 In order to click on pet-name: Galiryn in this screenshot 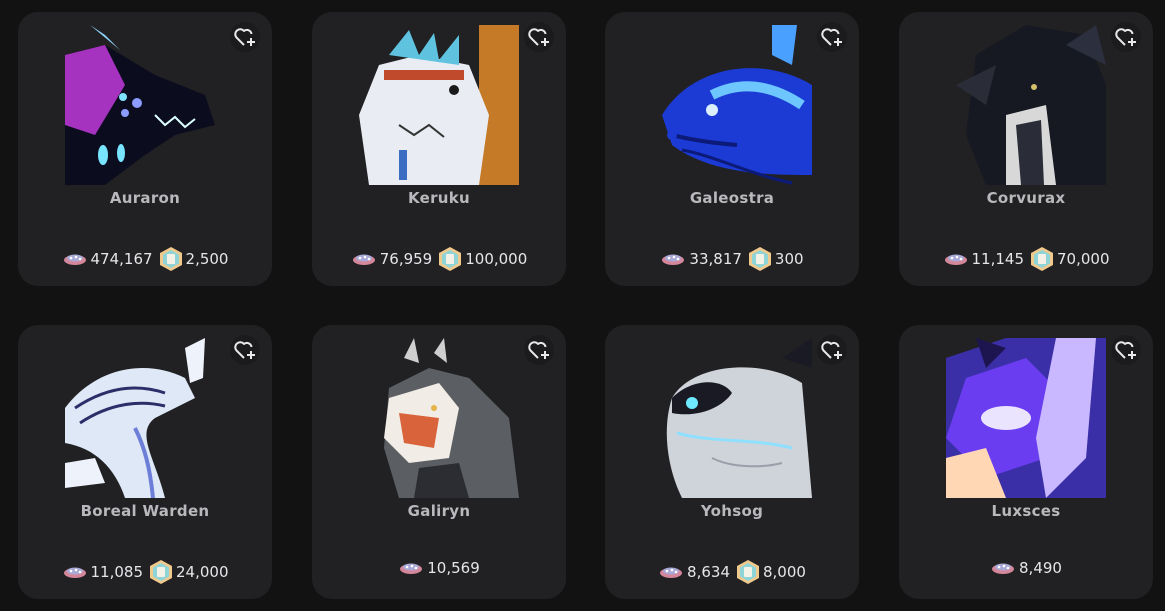, I will do `click(439, 511)`.